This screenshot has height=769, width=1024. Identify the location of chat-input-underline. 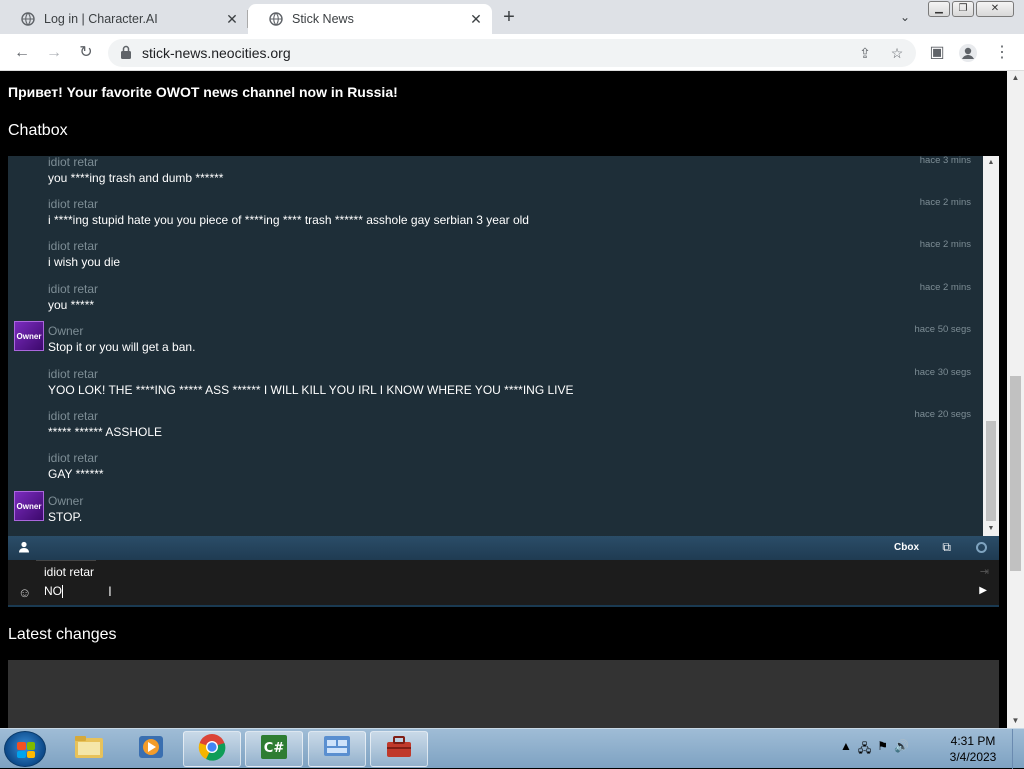
(503, 606).